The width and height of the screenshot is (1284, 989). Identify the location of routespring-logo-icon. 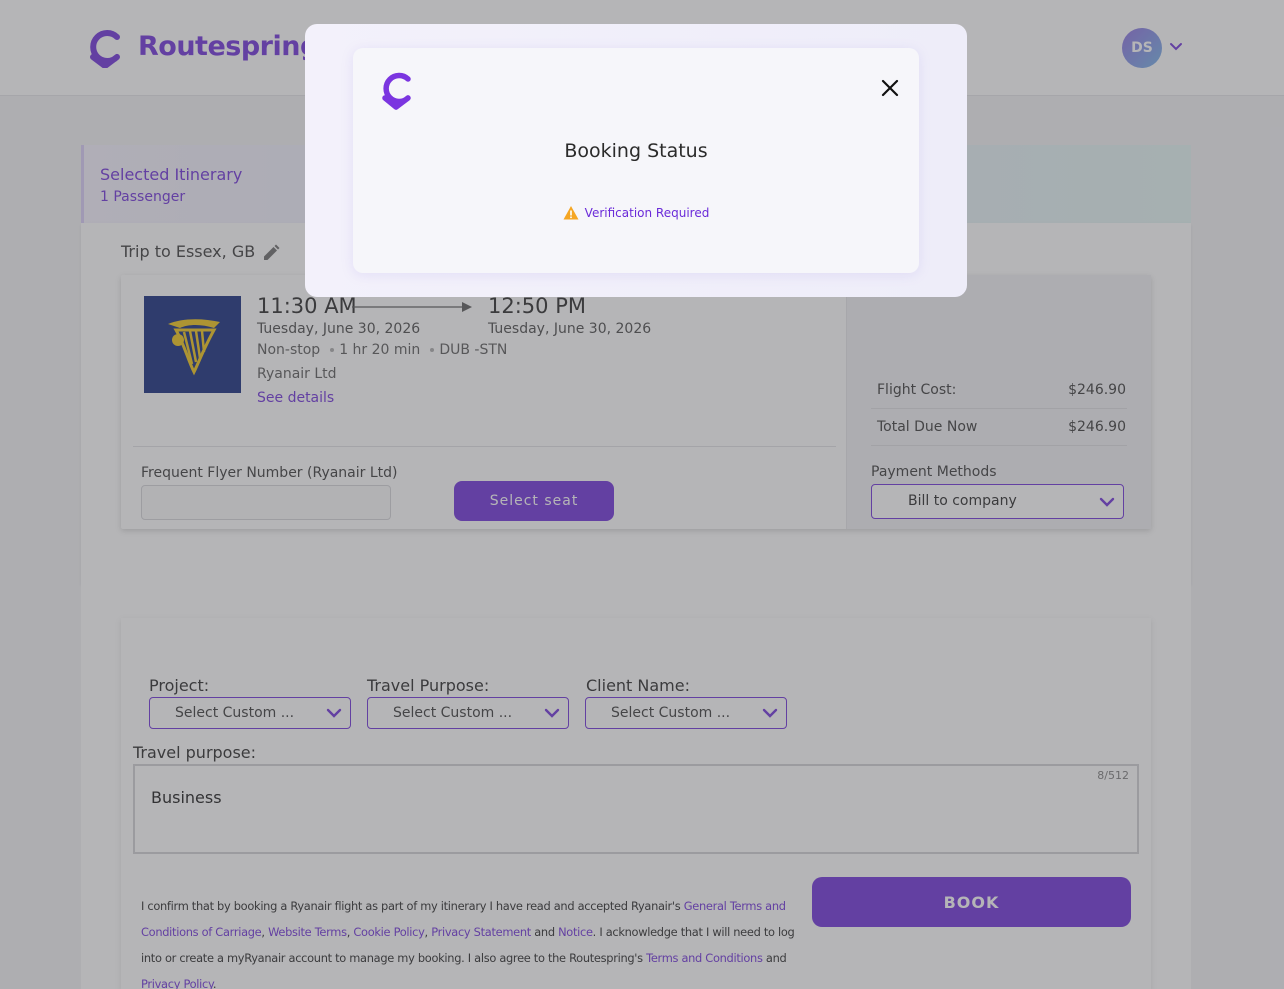
(396, 91).